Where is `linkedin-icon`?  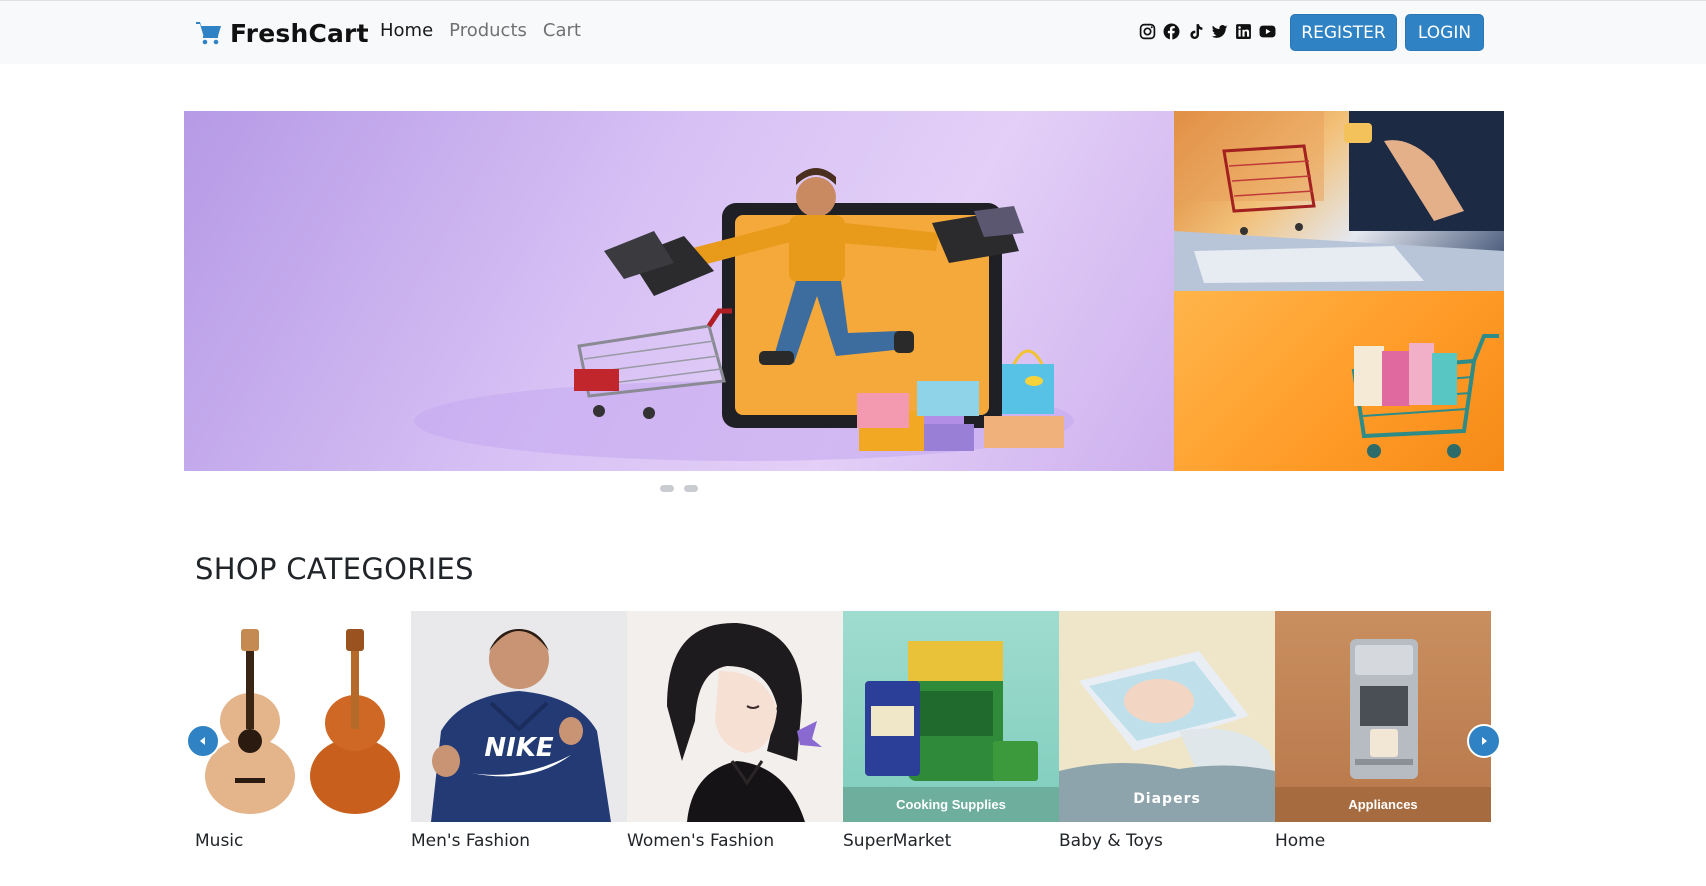
linkedin-icon is located at coordinates (1243, 31).